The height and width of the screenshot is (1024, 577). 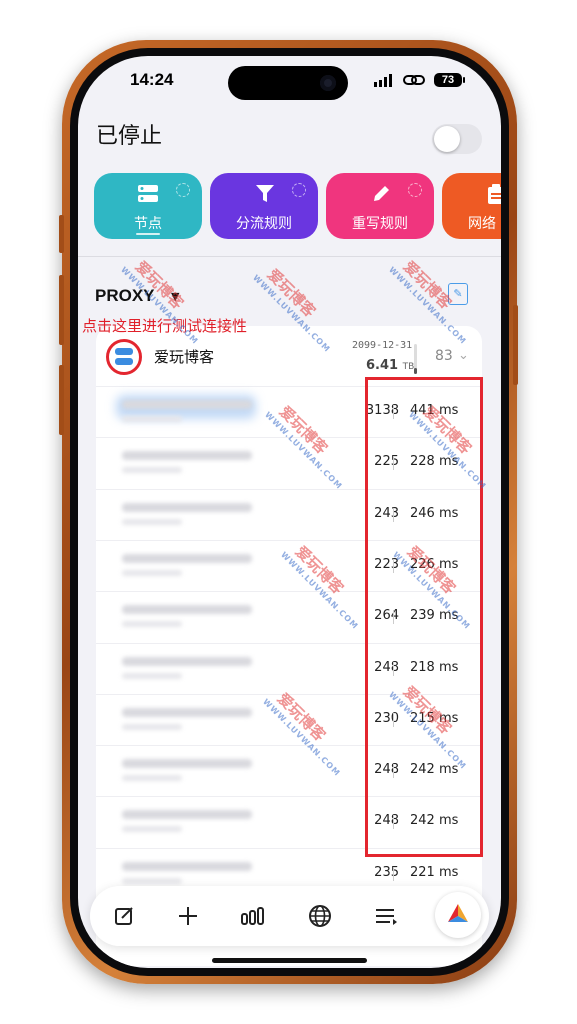 I want to click on tab-network: 网络, so click(x=471, y=206).